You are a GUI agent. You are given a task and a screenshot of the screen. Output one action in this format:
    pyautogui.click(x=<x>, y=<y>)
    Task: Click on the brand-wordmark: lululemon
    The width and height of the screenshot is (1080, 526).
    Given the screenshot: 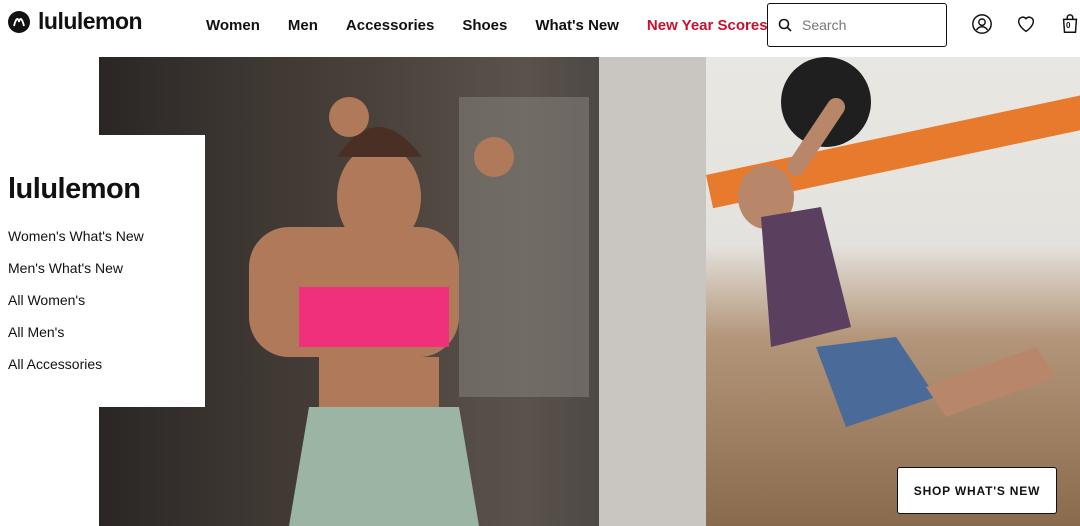 What is the action you would take?
    pyautogui.click(x=90, y=21)
    